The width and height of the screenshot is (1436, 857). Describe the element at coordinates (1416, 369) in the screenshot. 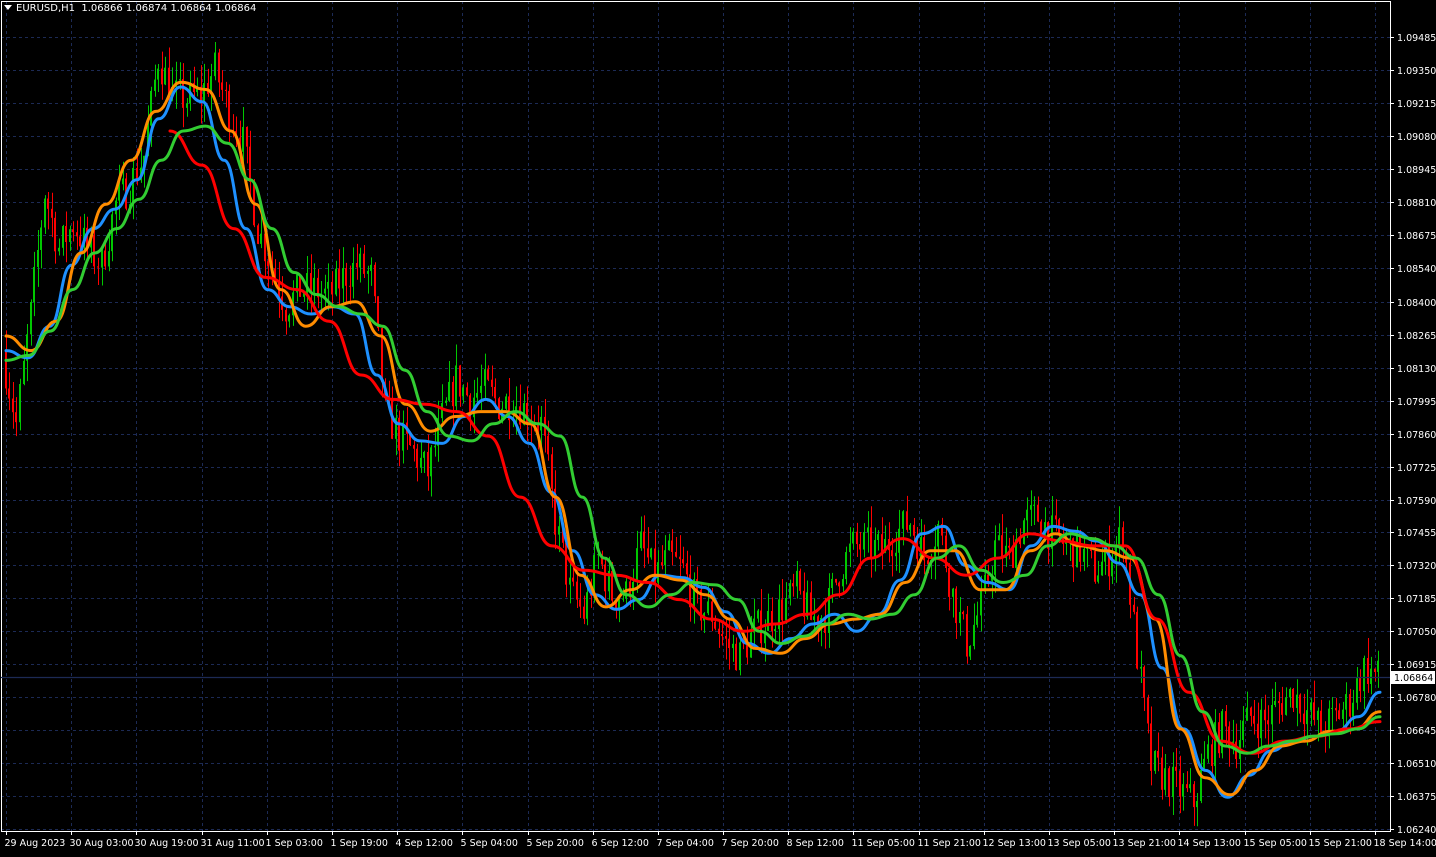

I see `y-tick-label: 1.08130` at that location.